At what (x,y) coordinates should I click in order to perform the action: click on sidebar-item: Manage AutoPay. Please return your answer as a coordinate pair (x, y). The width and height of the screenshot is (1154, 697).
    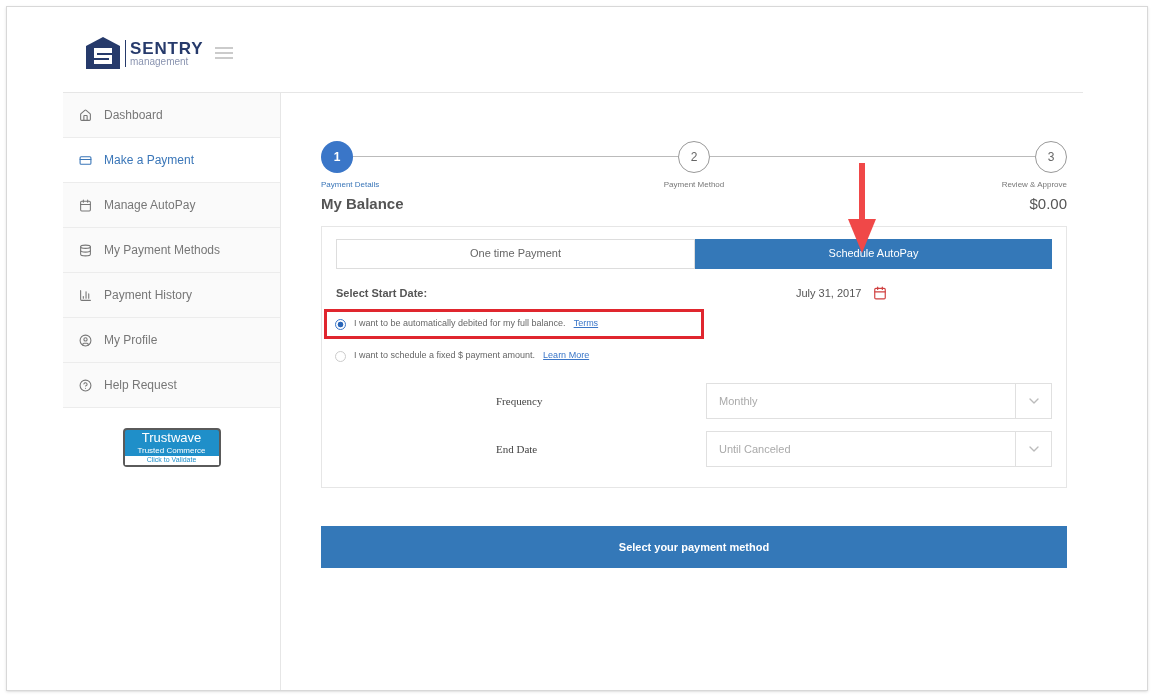
    Looking at the image, I should click on (171, 205).